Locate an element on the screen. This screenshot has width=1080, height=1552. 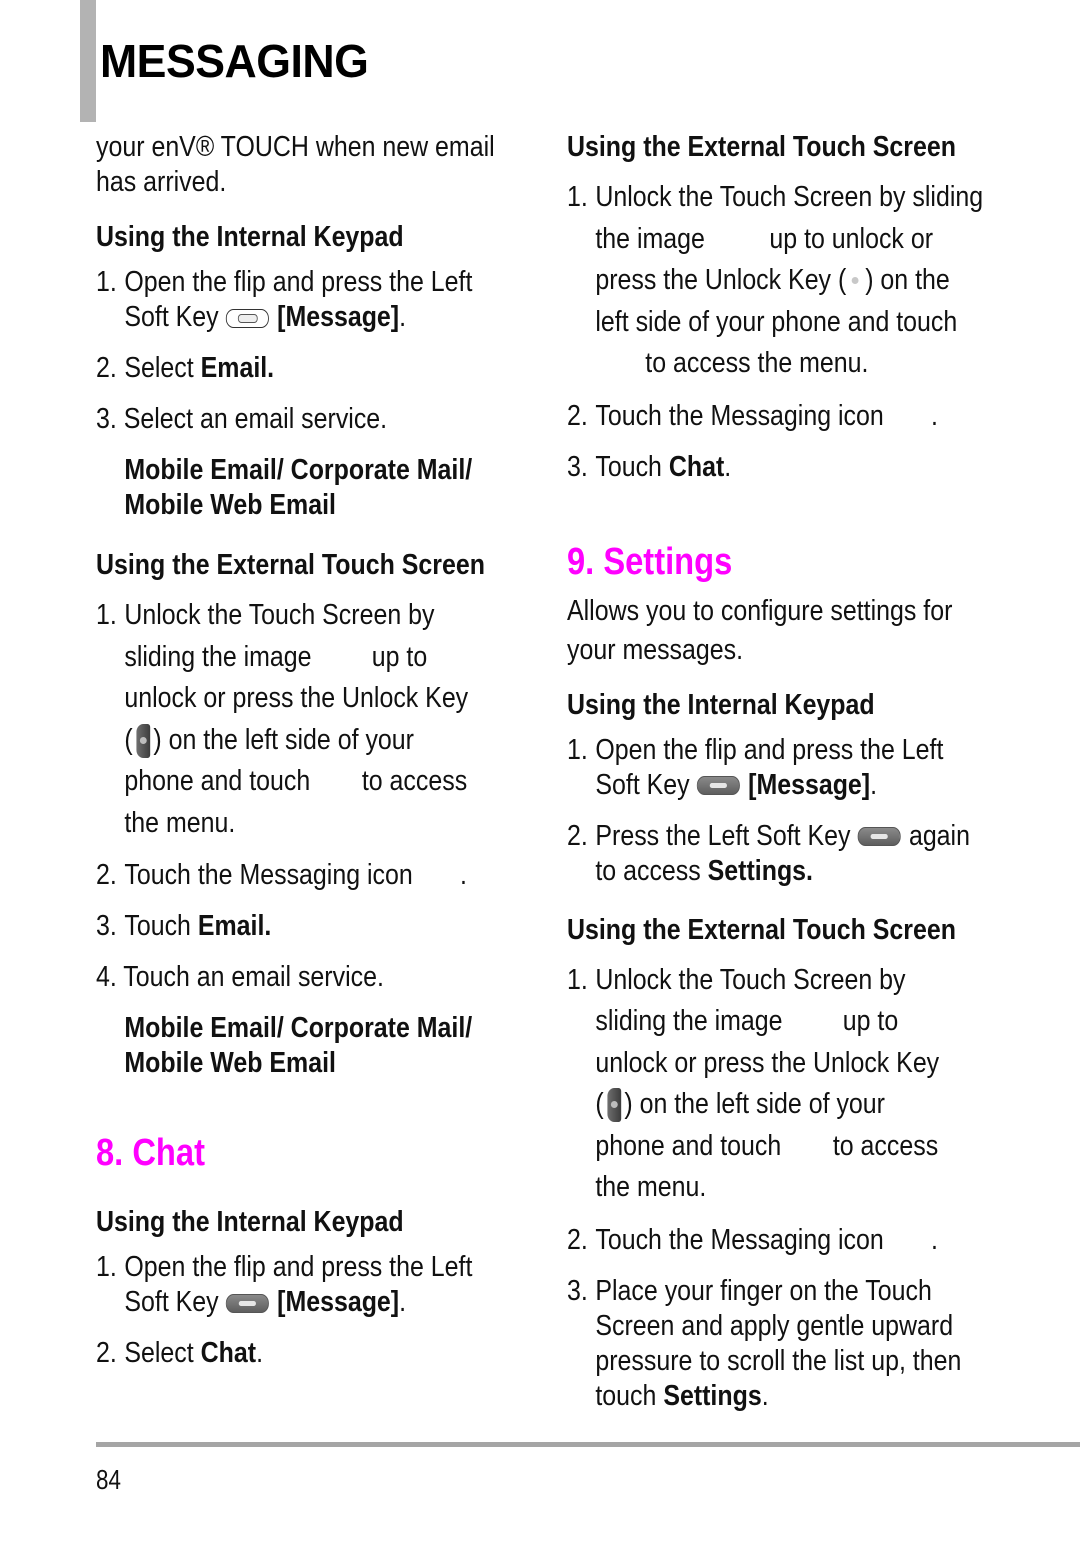
step-3: 3. Select an email service. is located at coordinates (242, 419).